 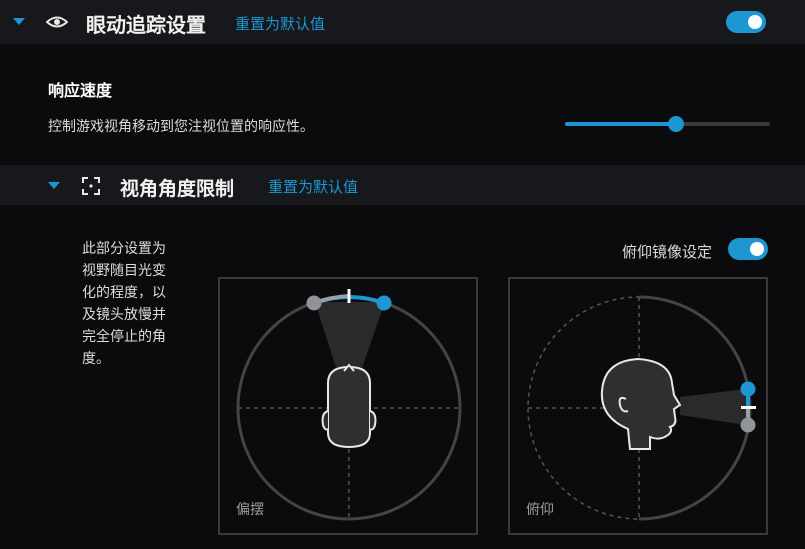 I want to click on pitch-label: 俯仰, so click(x=540, y=510).